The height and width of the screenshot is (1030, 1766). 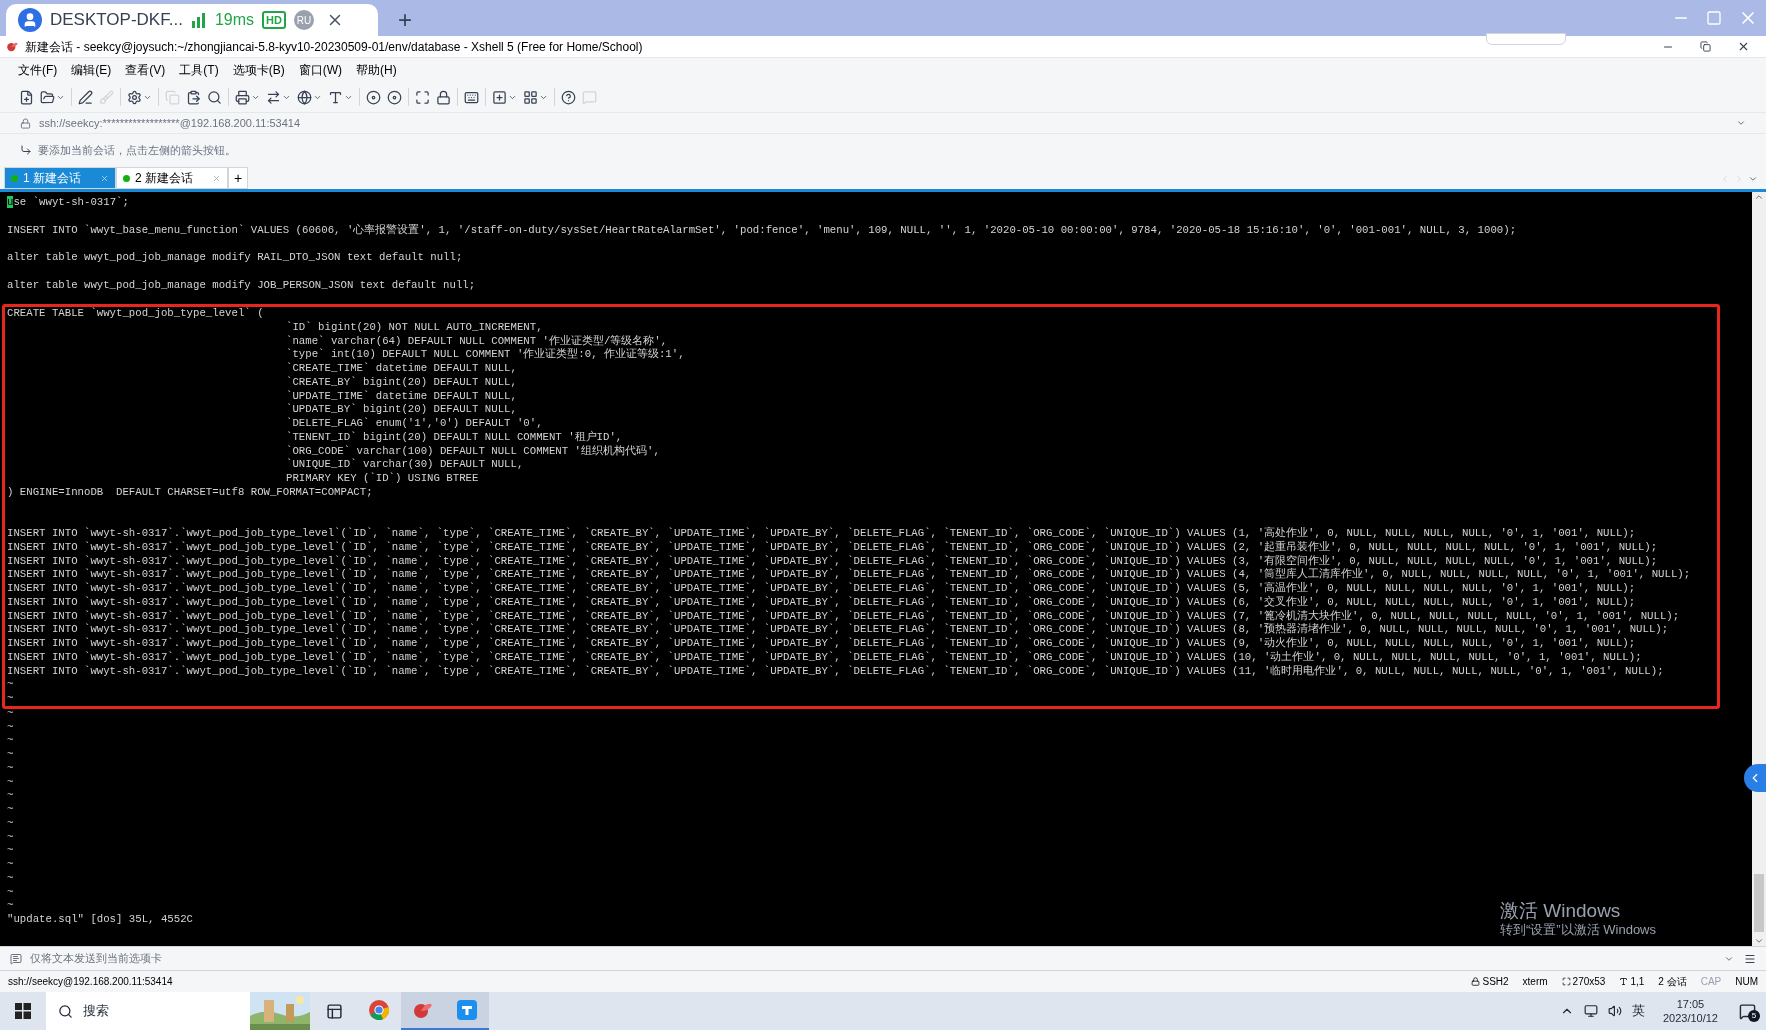 What do you see at coordinates (1637, 982) in the screenshot?
I see `cursor-position-text: 1,1` at bounding box center [1637, 982].